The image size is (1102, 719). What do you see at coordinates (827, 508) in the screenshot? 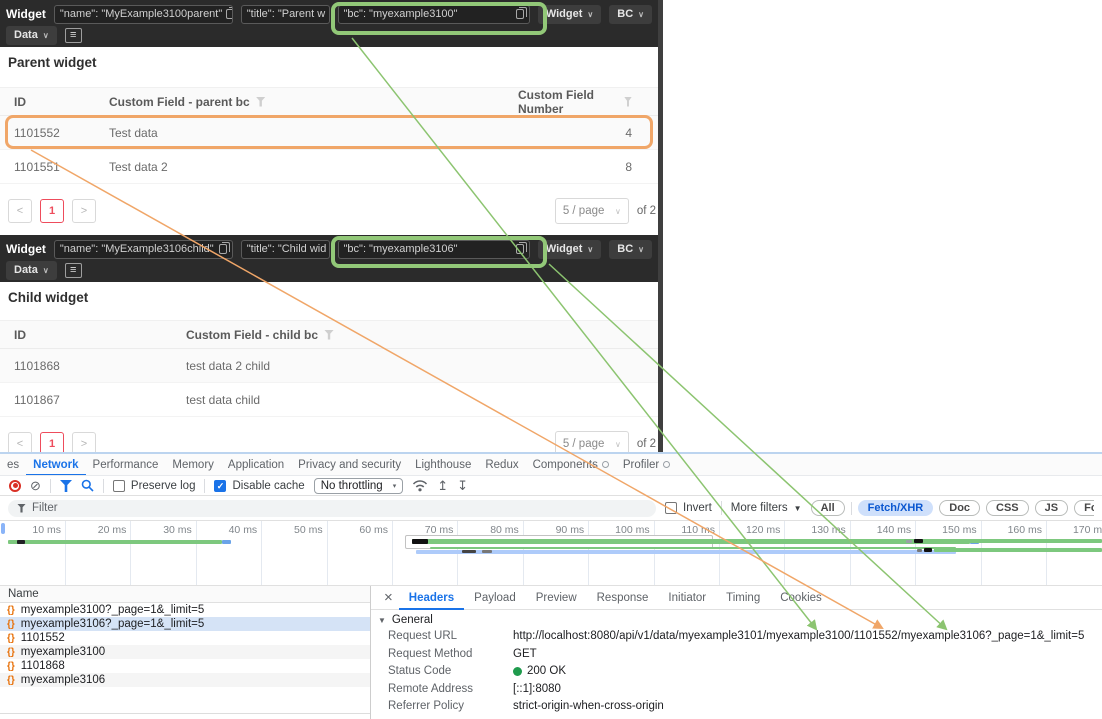
I see `filter-pill-all: All` at bounding box center [827, 508].